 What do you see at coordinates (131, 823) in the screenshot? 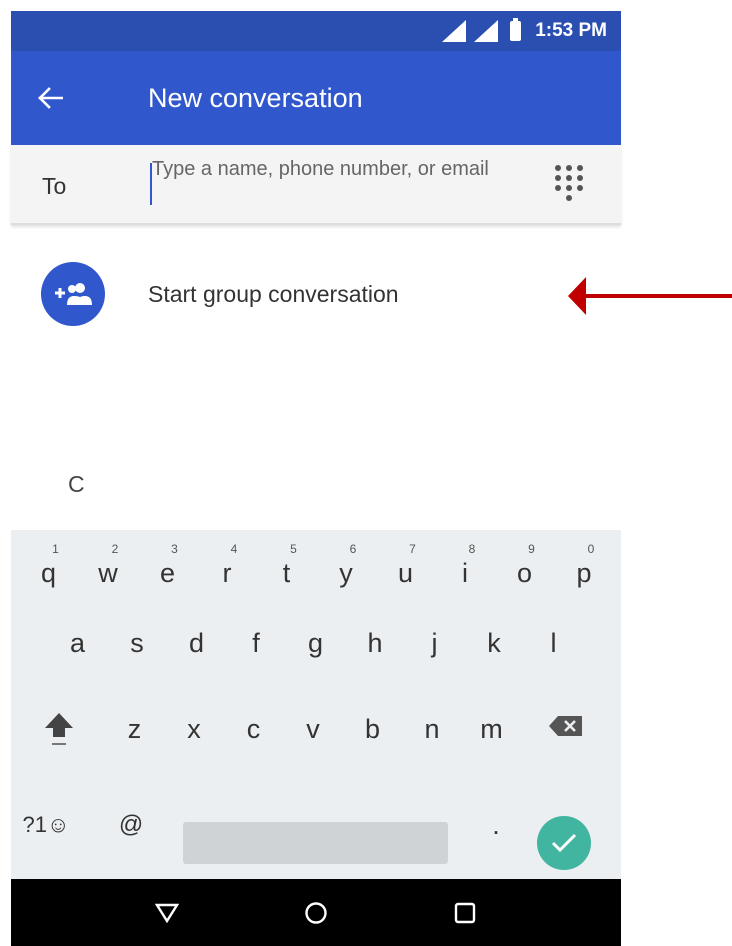
I see `at-key: @` at bounding box center [131, 823].